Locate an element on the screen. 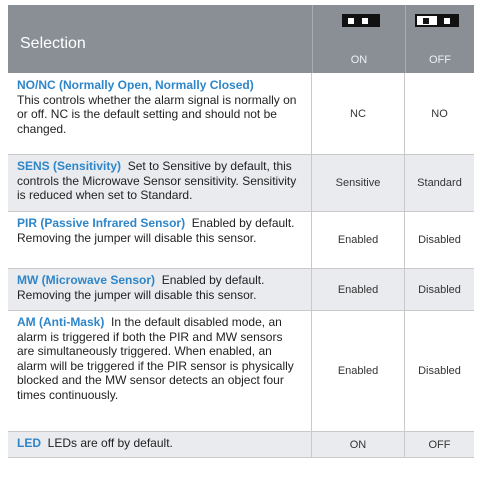 Image resolution: width=479 pixels, height=501 pixels. row-term: PIR (Passive Infrared Sensor) is located at coordinates (101, 223).